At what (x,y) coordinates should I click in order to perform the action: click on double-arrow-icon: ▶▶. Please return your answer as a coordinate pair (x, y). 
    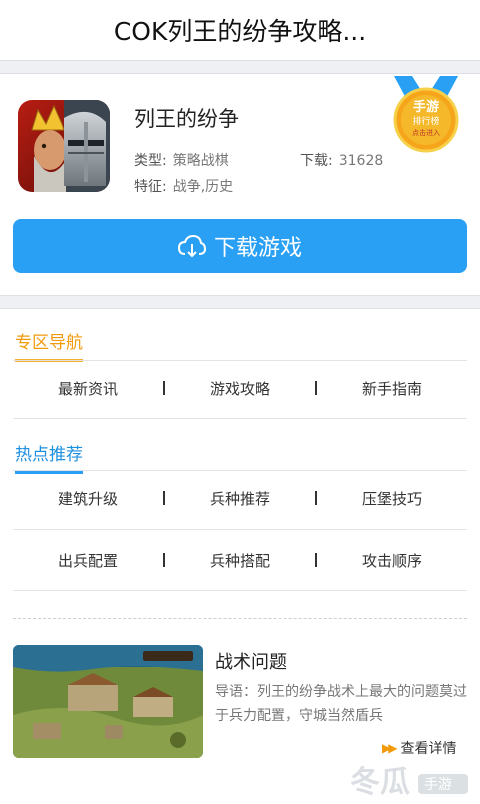
    Looking at the image, I should click on (390, 748).